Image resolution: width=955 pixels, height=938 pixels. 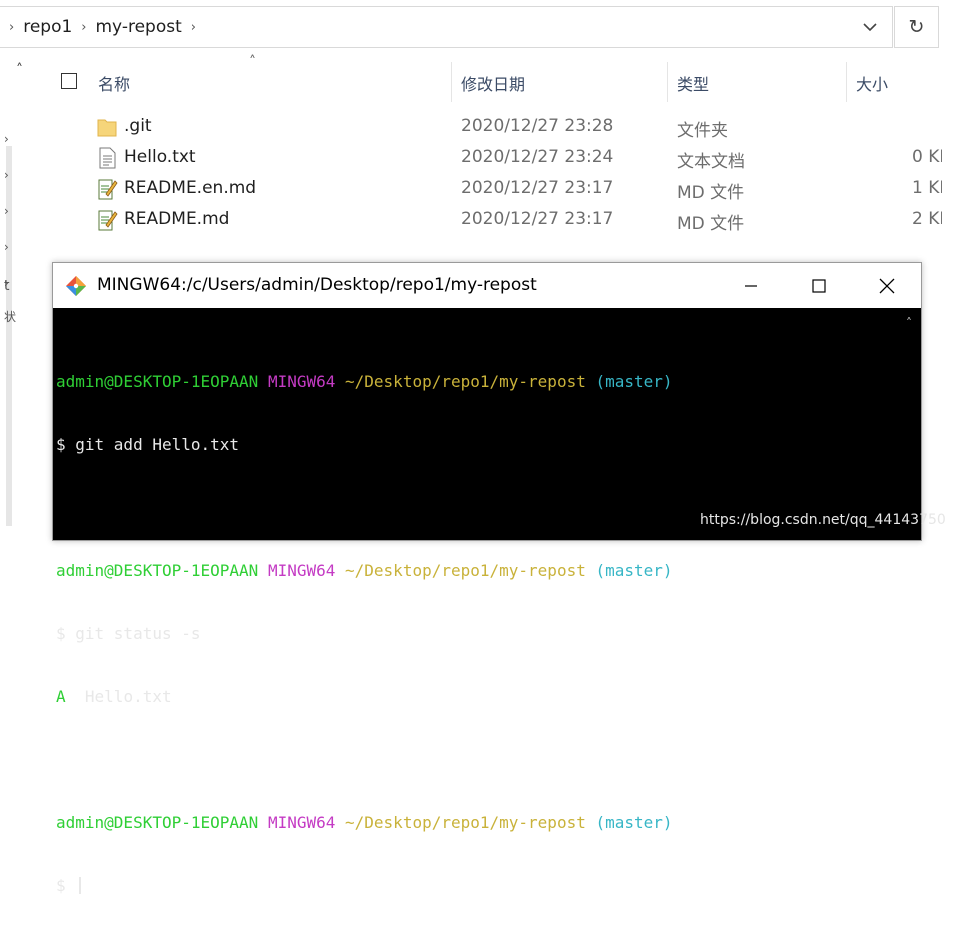 I want to click on address-bar: › repo1 › my-repost ›, so click(x=446, y=27).